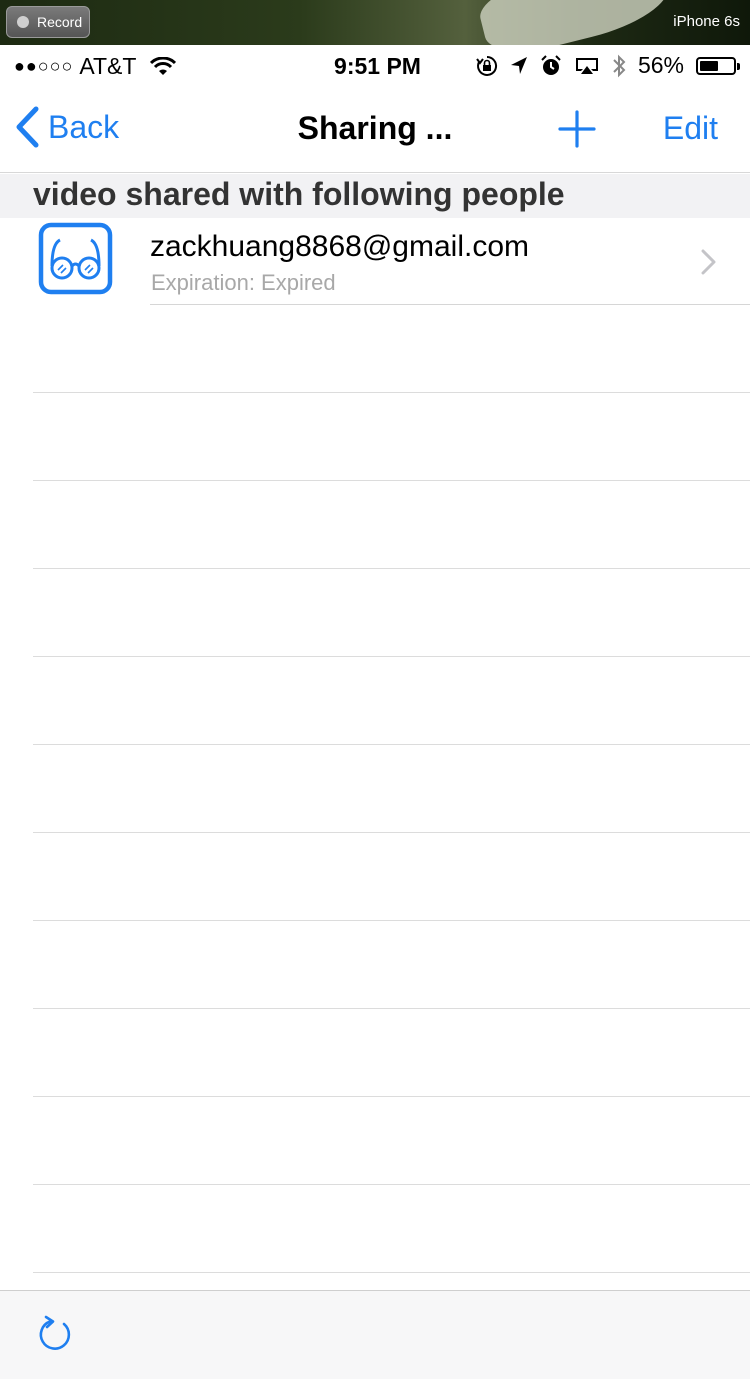 This screenshot has width=750, height=1379. What do you see at coordinates (60, 22) in the screenshot?
I see `record-label: Record` at bounding box center [60, 22].